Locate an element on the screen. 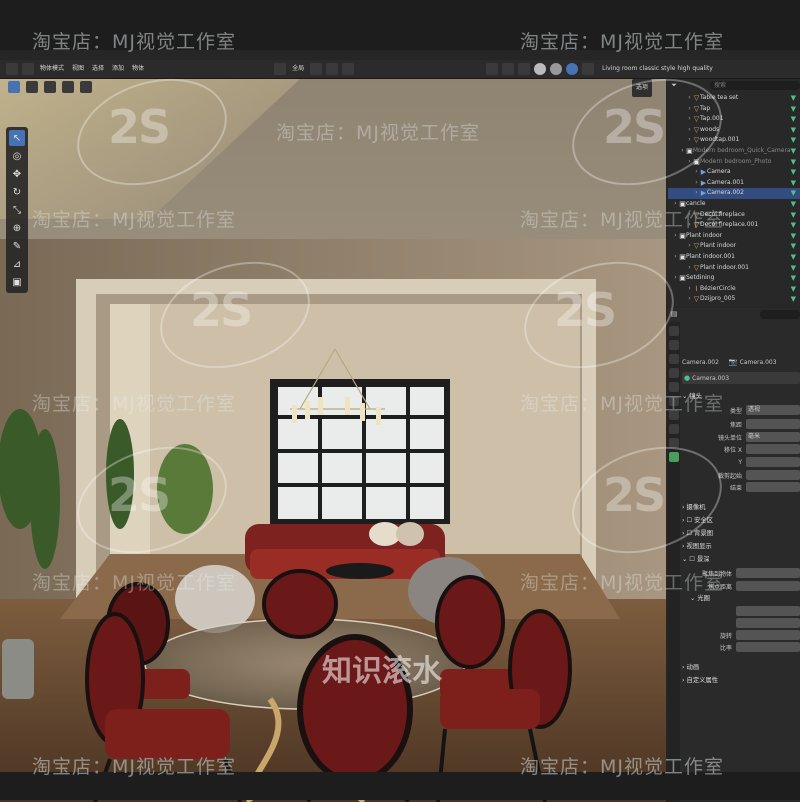 This screenshot has width=800, height=802. focus-object-field is located at coordinates (768, 573).